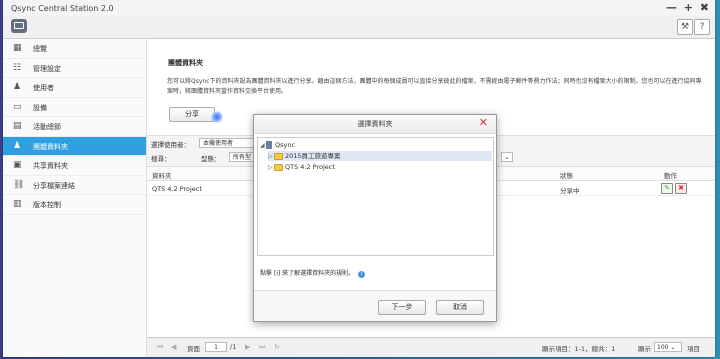  Describe the element at coordinates (460, 307) in the screenshot. I see `cancel-button: 取消` at that location.